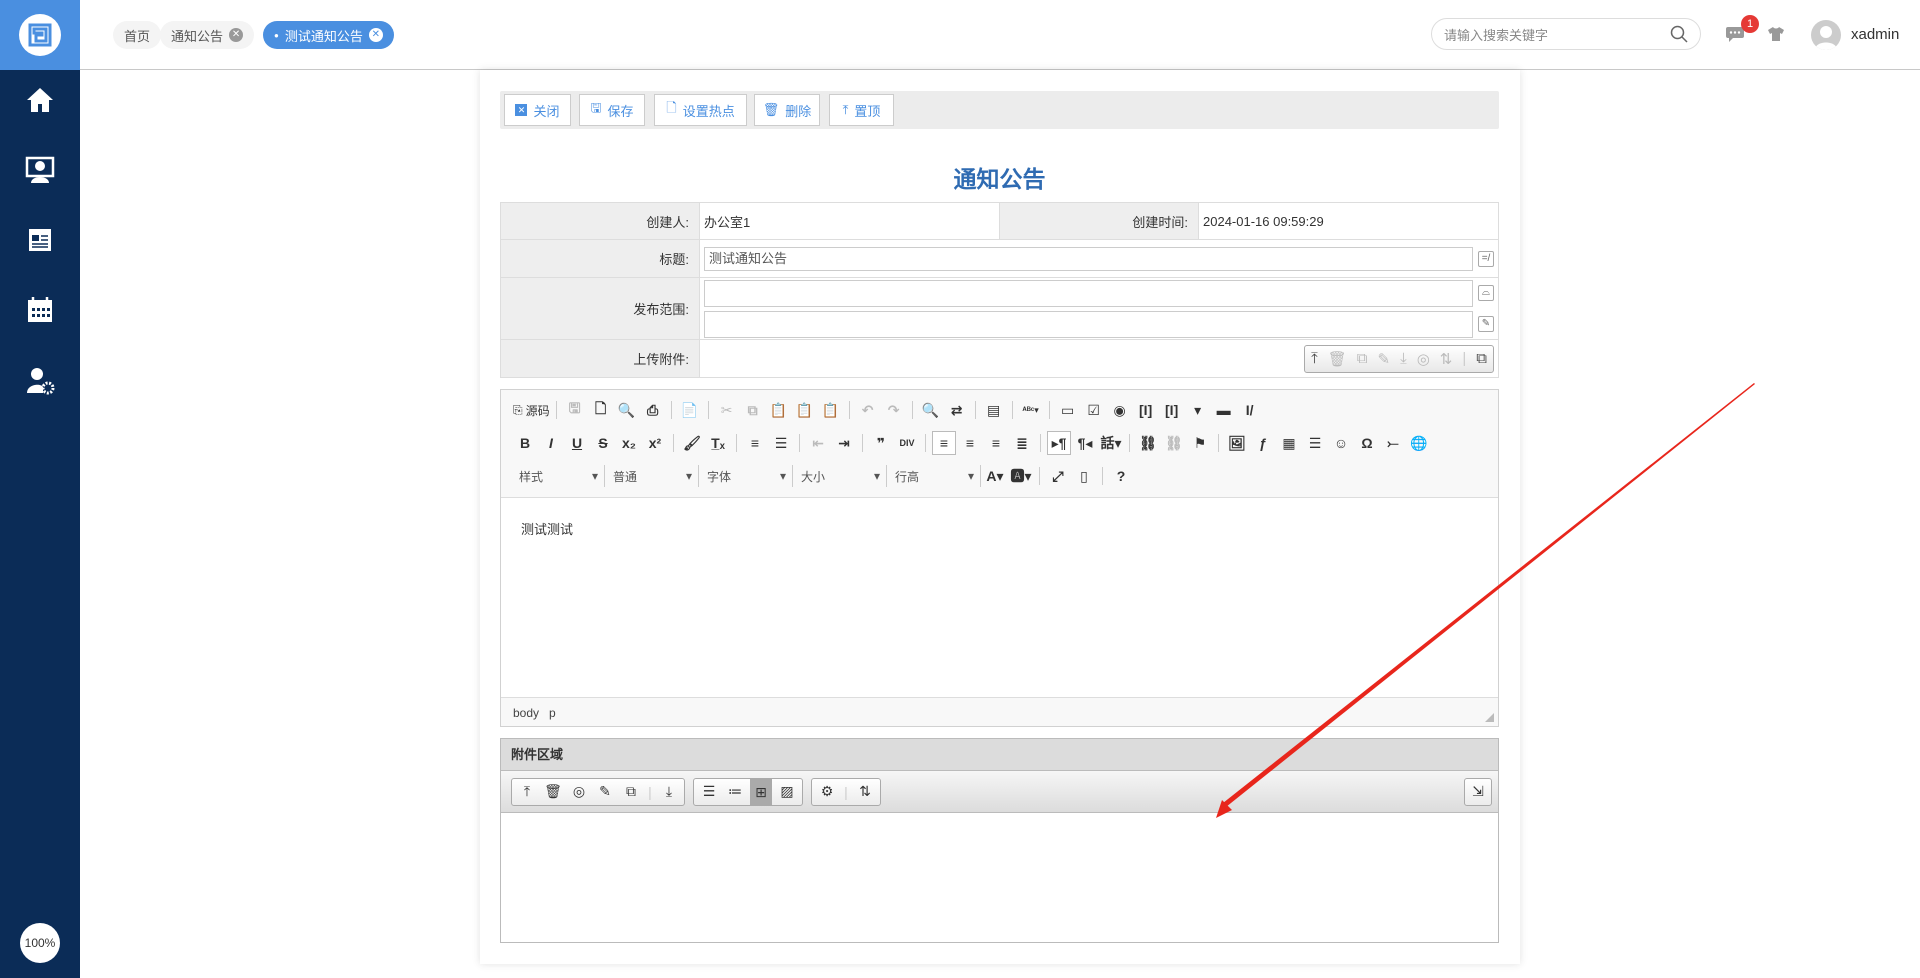 The image size is (1920, 978). Describe the element at coordinates (1085, 443) in the screenshot. I see `rtl-icon: ¶◂` at that location.